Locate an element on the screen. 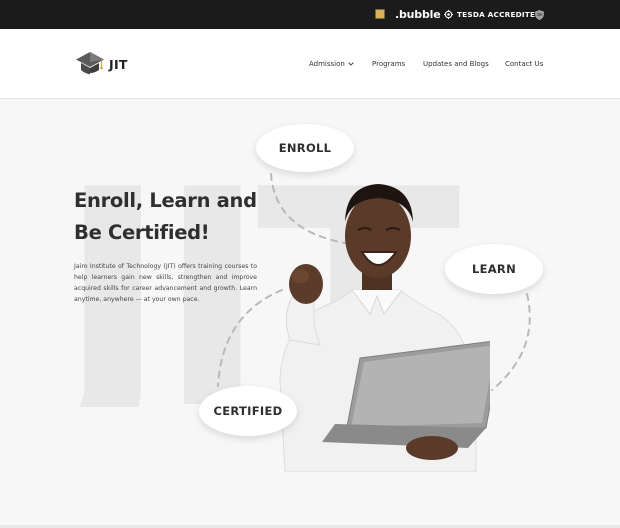  nav-admission-label: Admission is located at coordinates (327, 64).